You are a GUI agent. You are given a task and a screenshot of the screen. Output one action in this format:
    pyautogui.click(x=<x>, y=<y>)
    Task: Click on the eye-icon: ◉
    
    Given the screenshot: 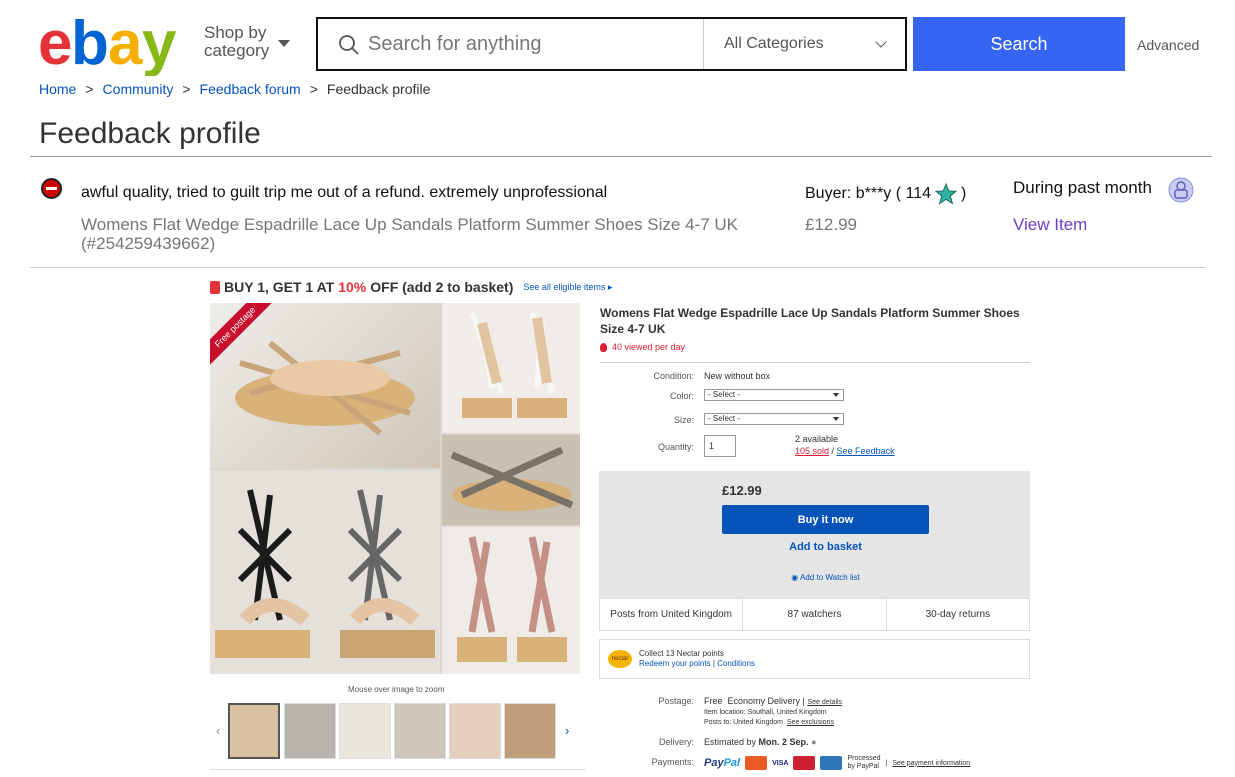 What is the action you would take?
    pyautogui.click(x=796, y=577)
    